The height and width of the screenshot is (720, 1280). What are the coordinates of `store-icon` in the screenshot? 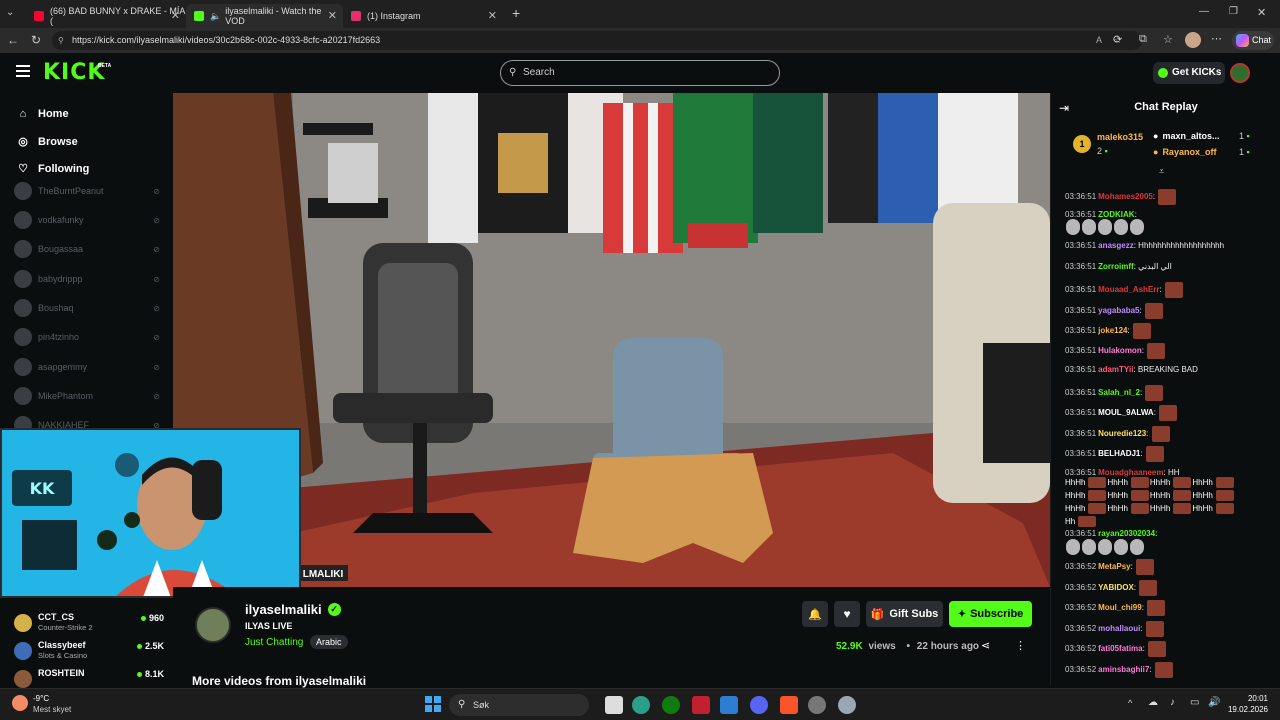 It's located at (729, 705).